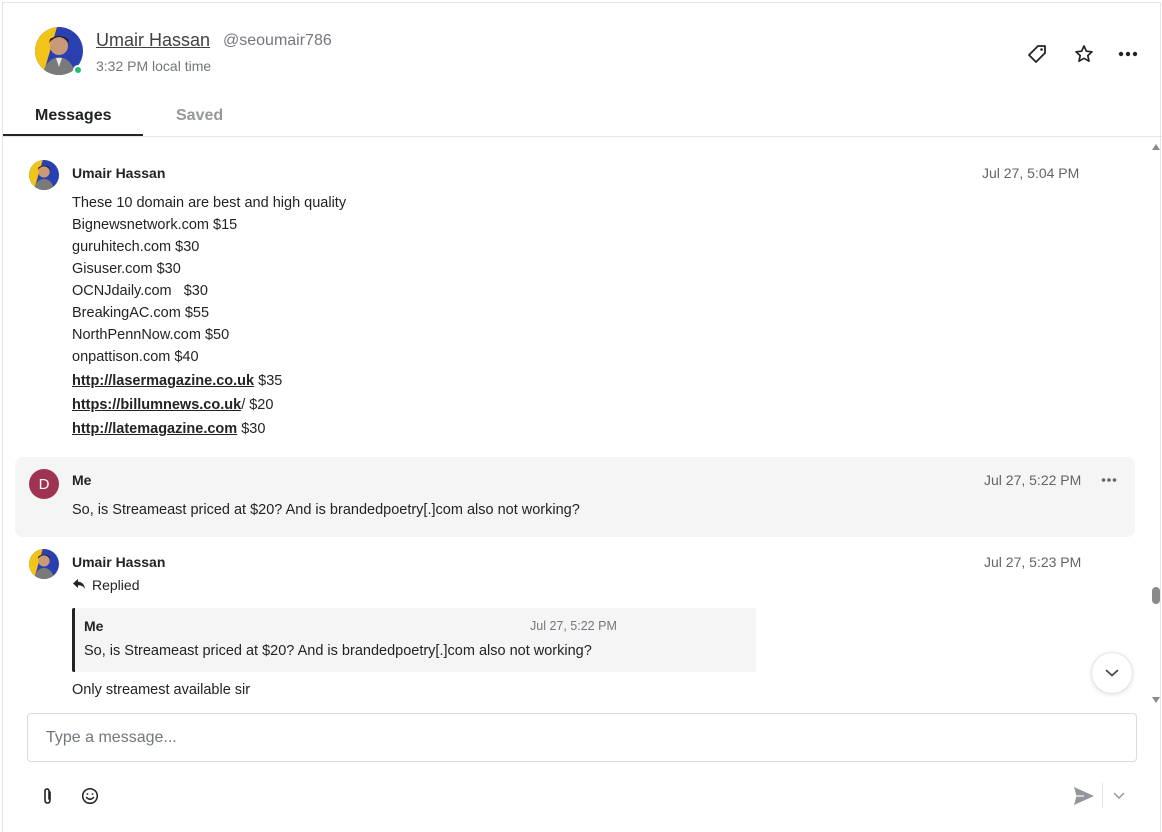  I want to click on tab-messages: Messages, so click(73, 116).